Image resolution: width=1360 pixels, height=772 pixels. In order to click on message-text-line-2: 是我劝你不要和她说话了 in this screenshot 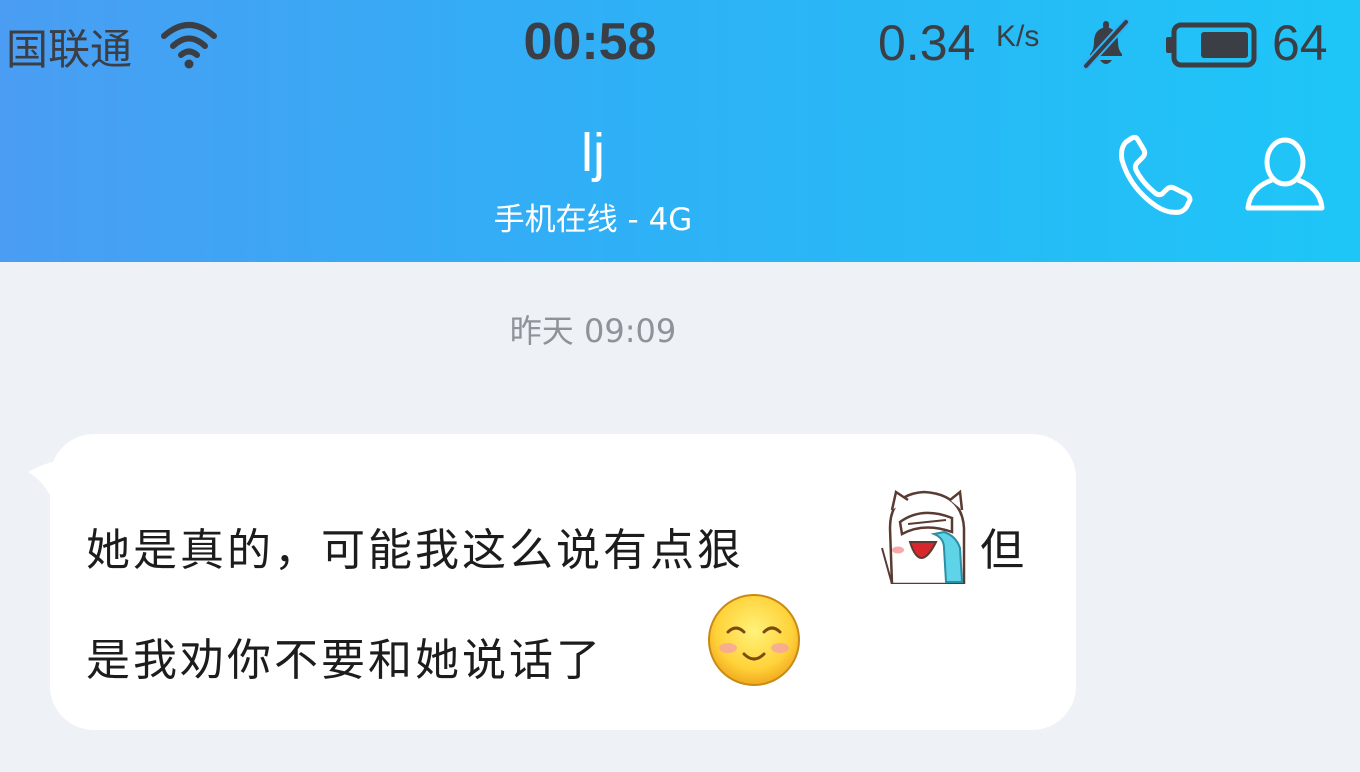, I will do `click(344, 660)`.